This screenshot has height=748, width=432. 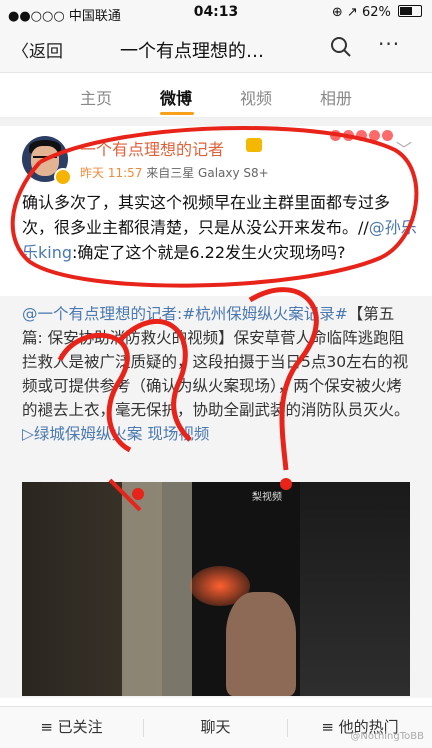 What do you see at coordinates (176, 97) in the screenshot?
I see `tab-weibo: 微博` at bounding box center [176, 97].